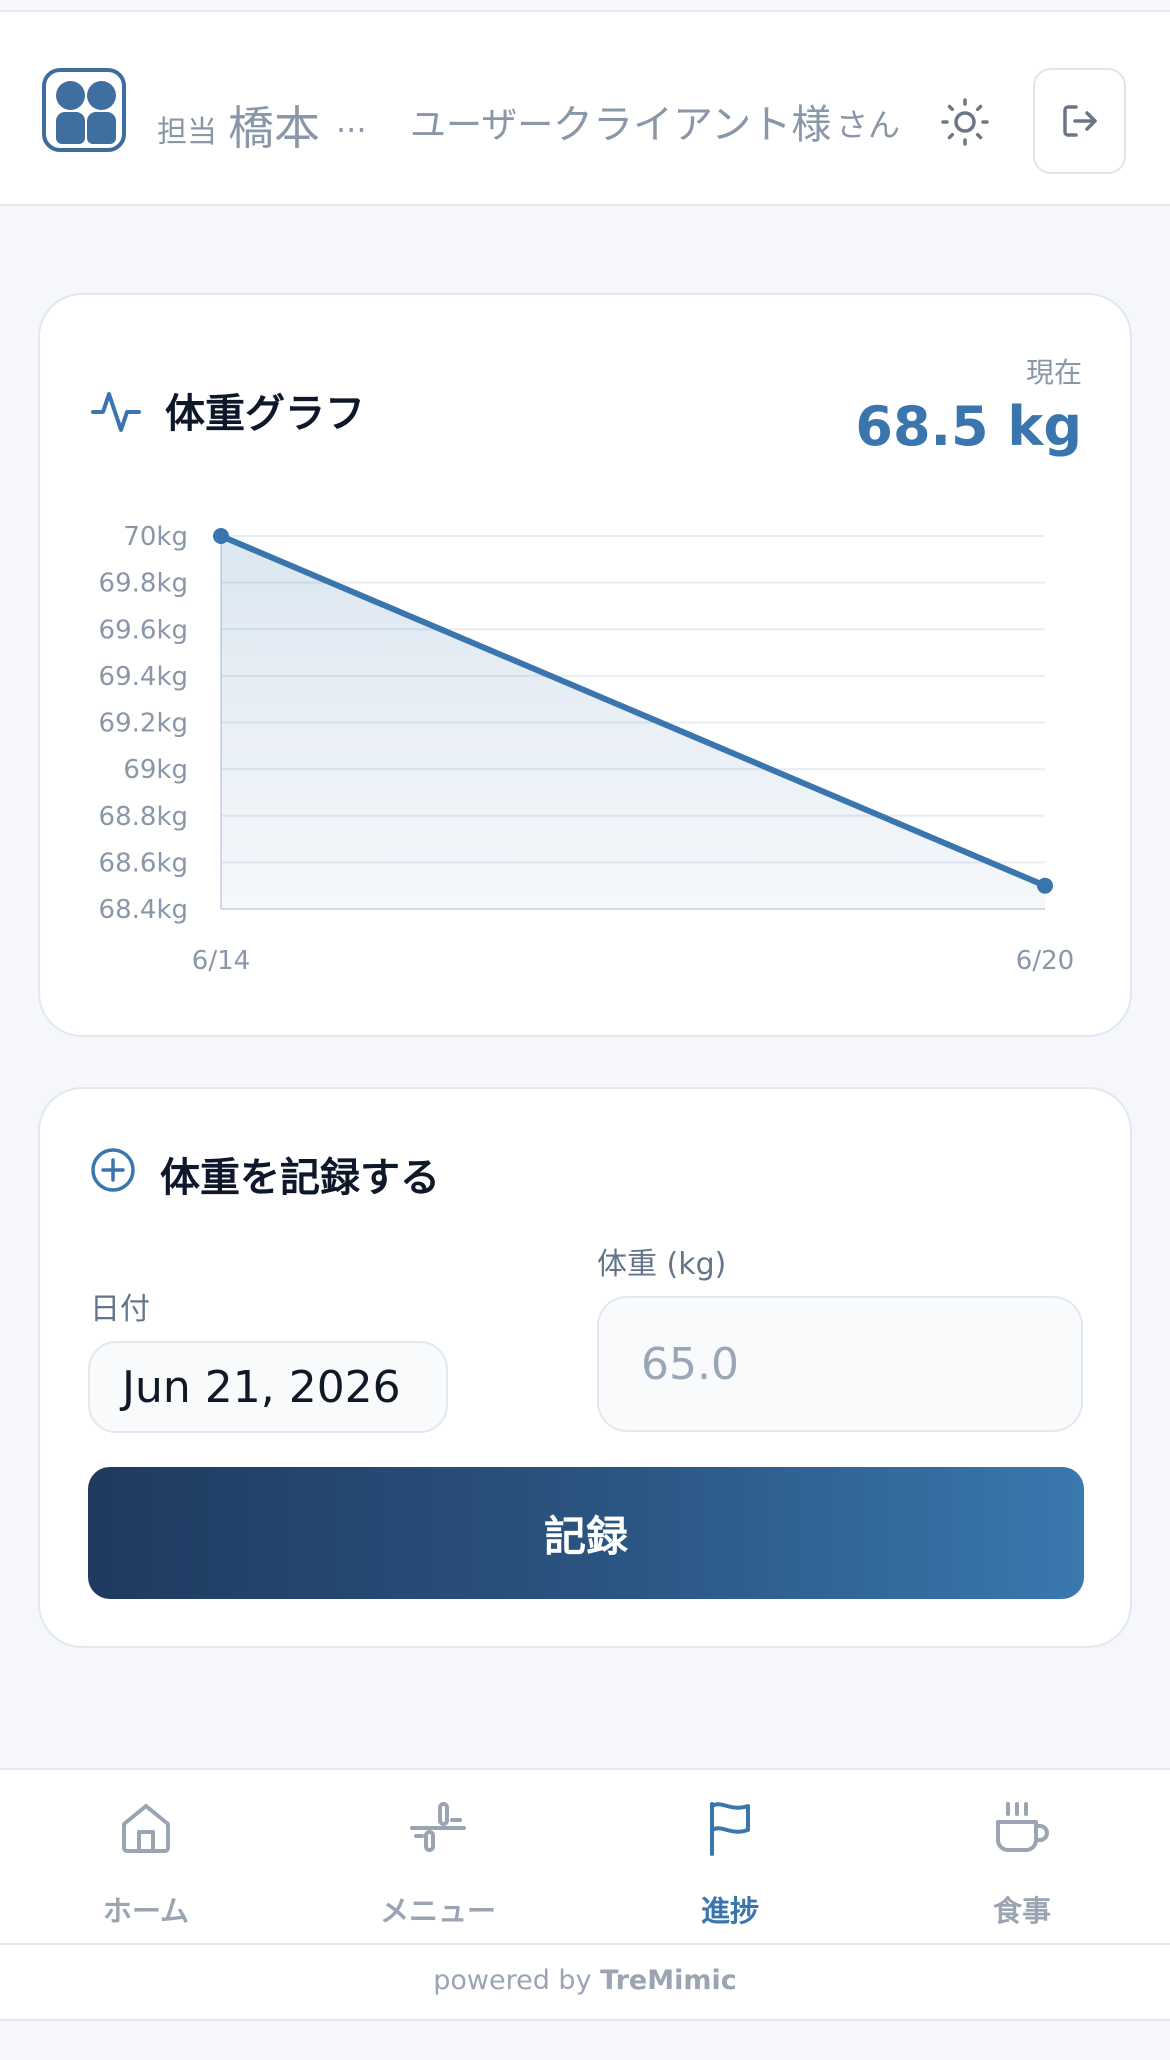  I want to click on powered-by-footer: powered by TreMimic, so click(585, 1982).